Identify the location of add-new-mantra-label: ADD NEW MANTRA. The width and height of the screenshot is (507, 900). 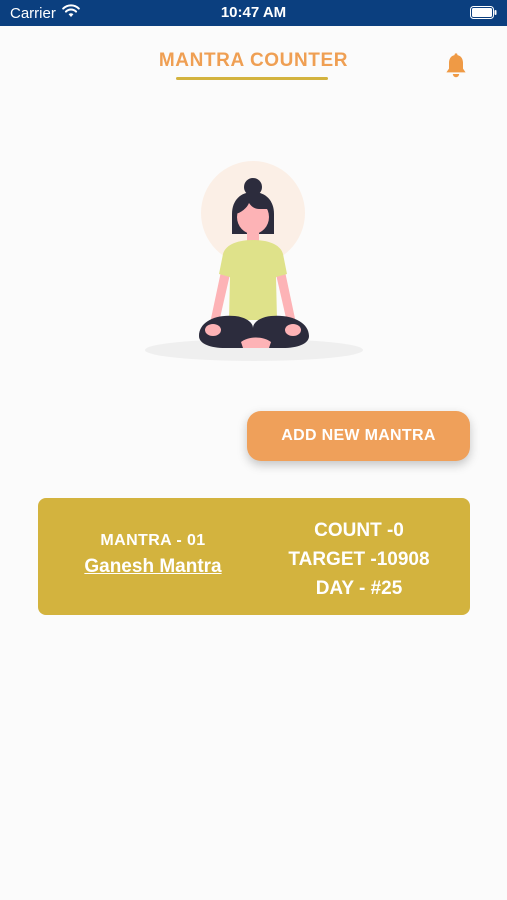
(358, 435).